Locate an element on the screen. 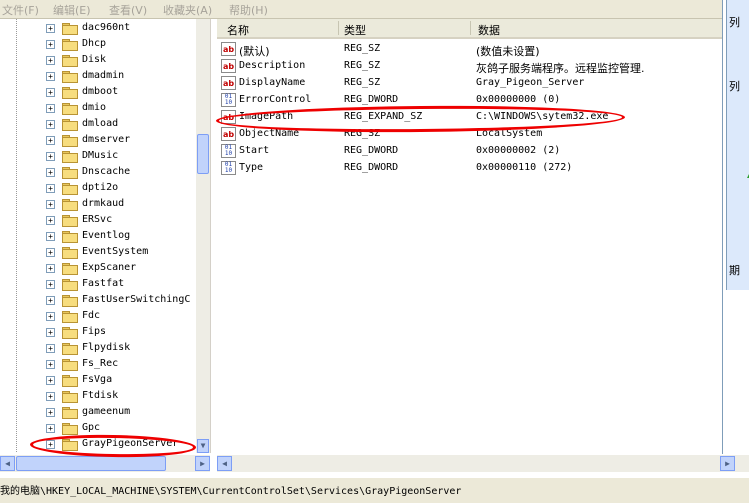 The height and width of the screenshot is (503, 749). tree-item: + gameenum is located at coordinates (98, 413).